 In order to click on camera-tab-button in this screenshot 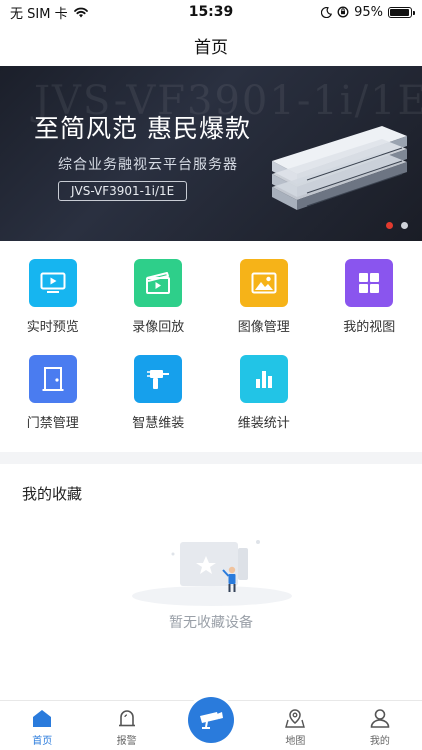, I will do `click(211, 720)`.